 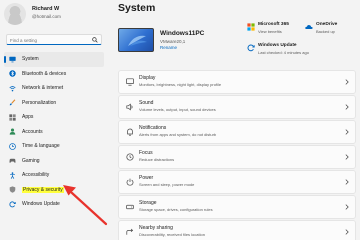 What do you see at coordinates (12, 73) in the screenshot?
I see `bluetooth-icon` at bounding box center [12, 73].